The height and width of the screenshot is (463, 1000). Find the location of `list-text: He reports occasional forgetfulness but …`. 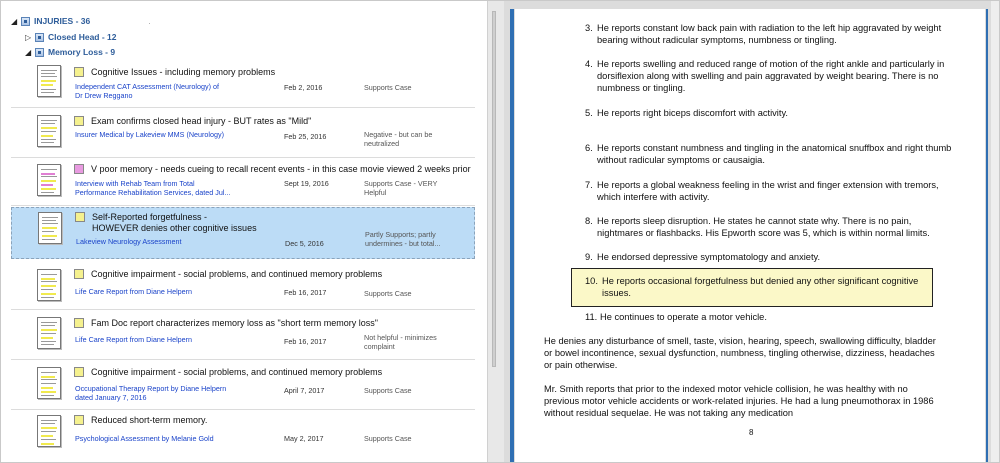

list-text: He reports occasional forgetfulness but … is located at coordinates (760, 287).